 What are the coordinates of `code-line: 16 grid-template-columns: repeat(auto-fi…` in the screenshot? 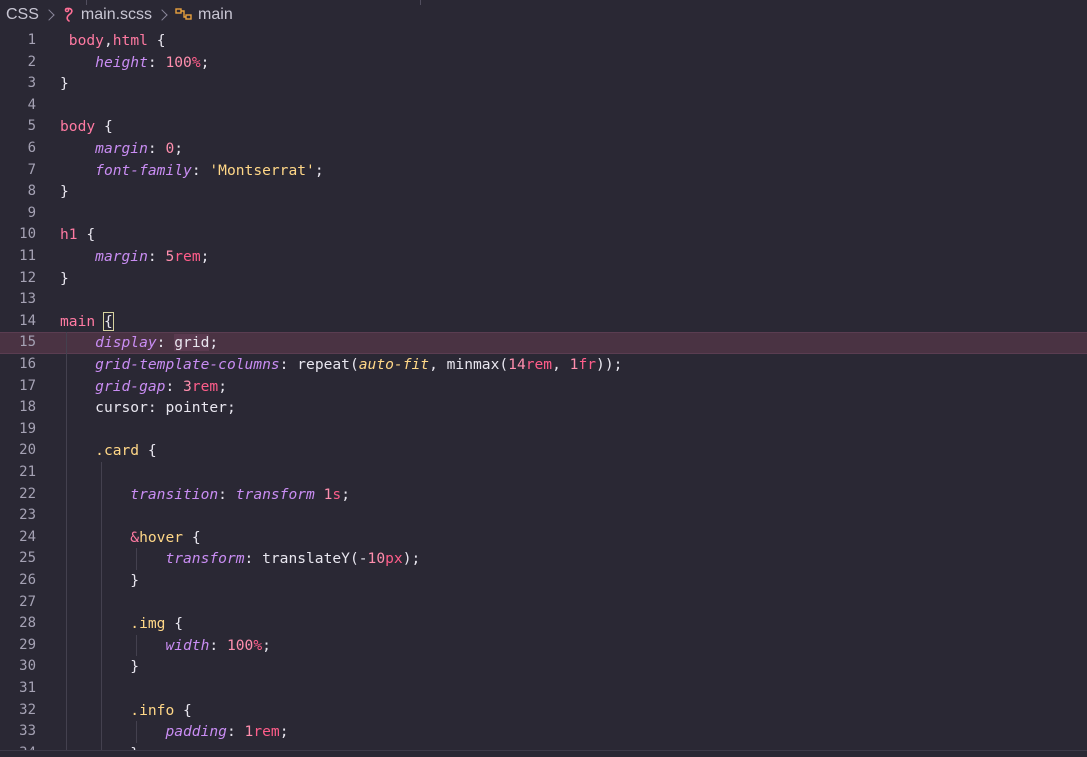 It's located at (543, 365).